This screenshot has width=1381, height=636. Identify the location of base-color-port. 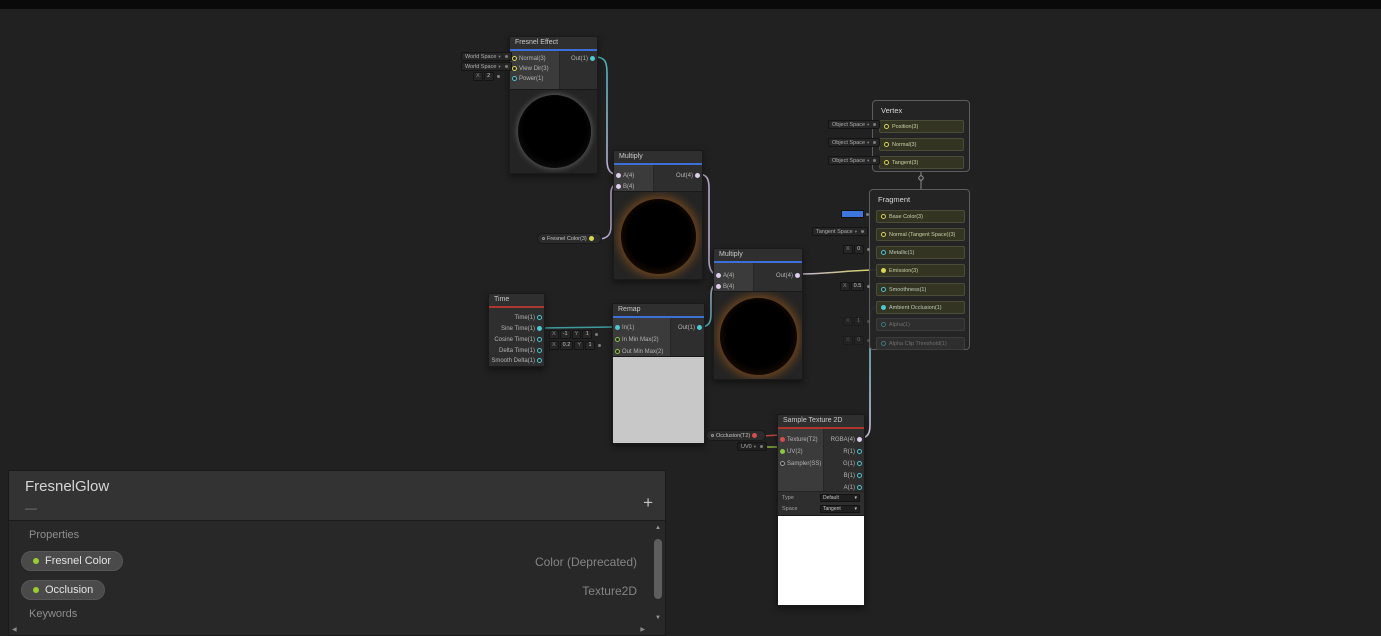
(883, 216).